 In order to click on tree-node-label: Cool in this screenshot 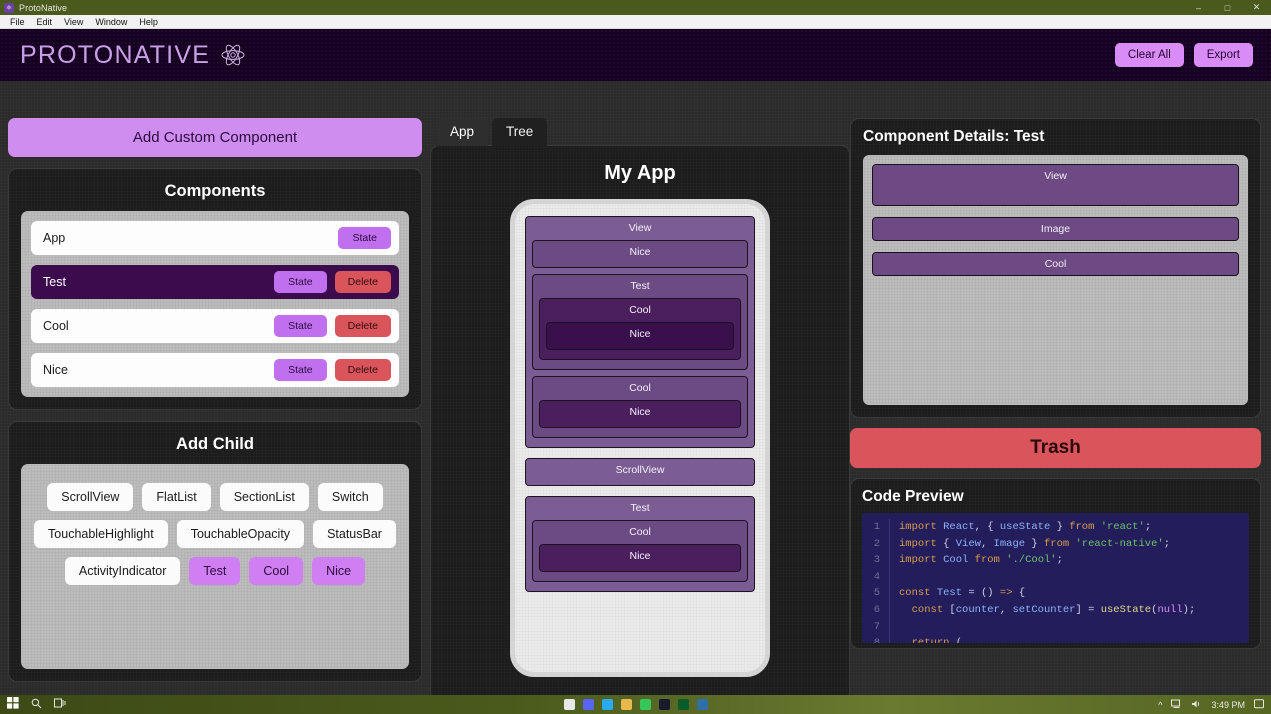, I will do `click(640, 310)`.